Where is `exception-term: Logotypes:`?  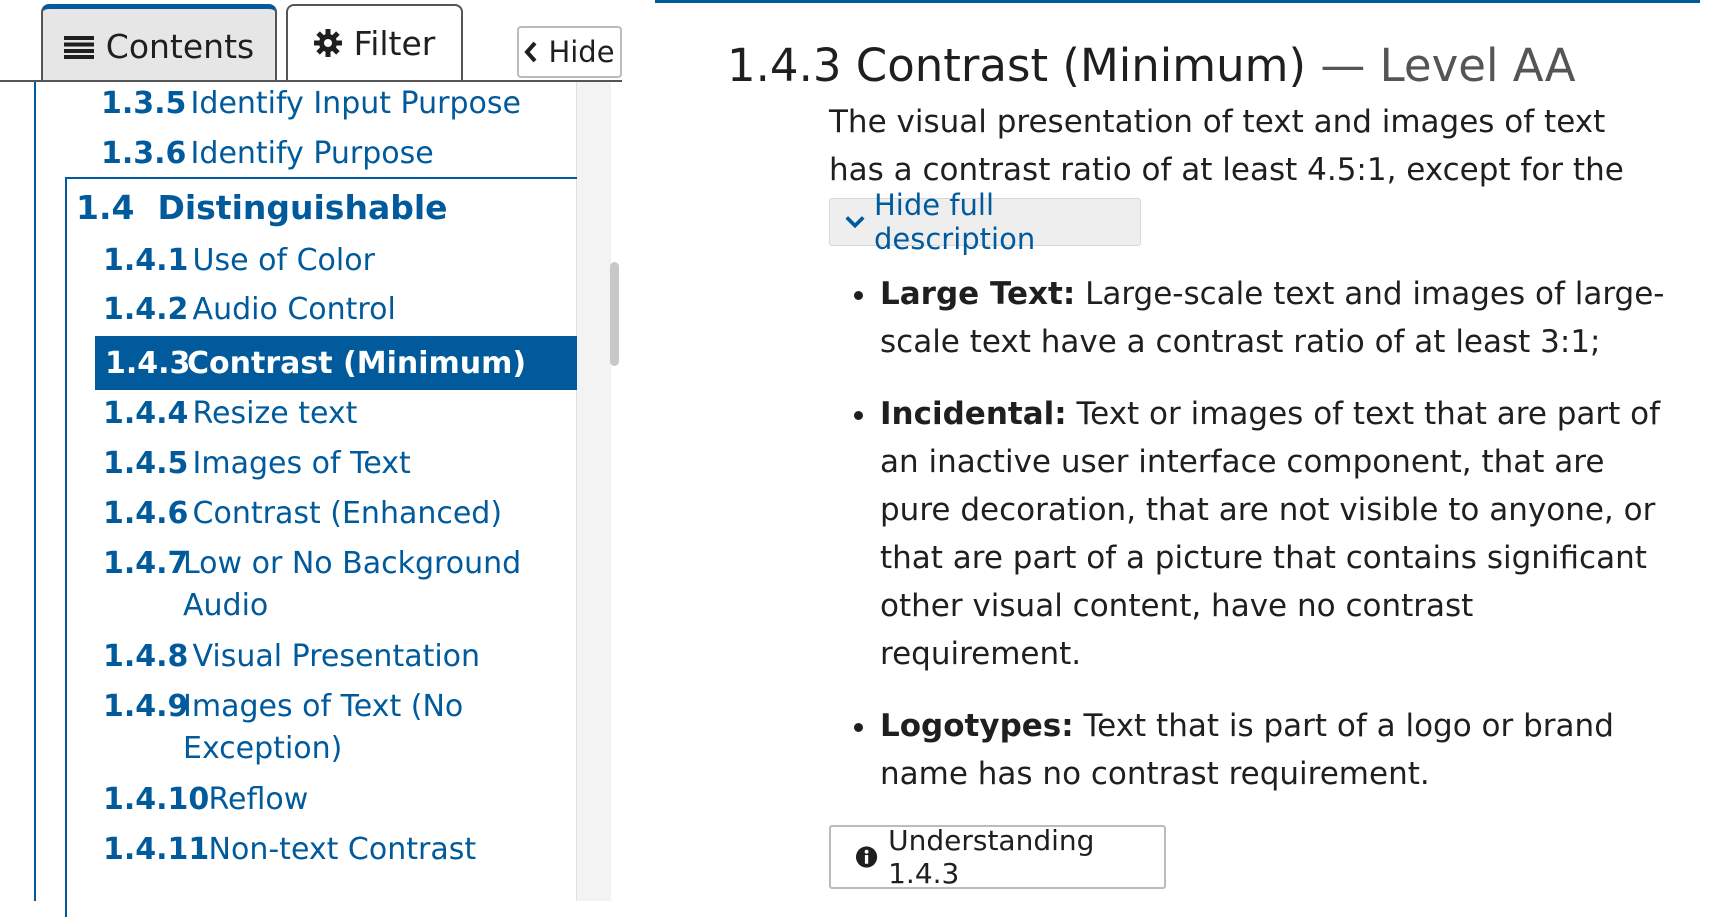
exception-term: Logotypes: is located at coordinates (977, 726).